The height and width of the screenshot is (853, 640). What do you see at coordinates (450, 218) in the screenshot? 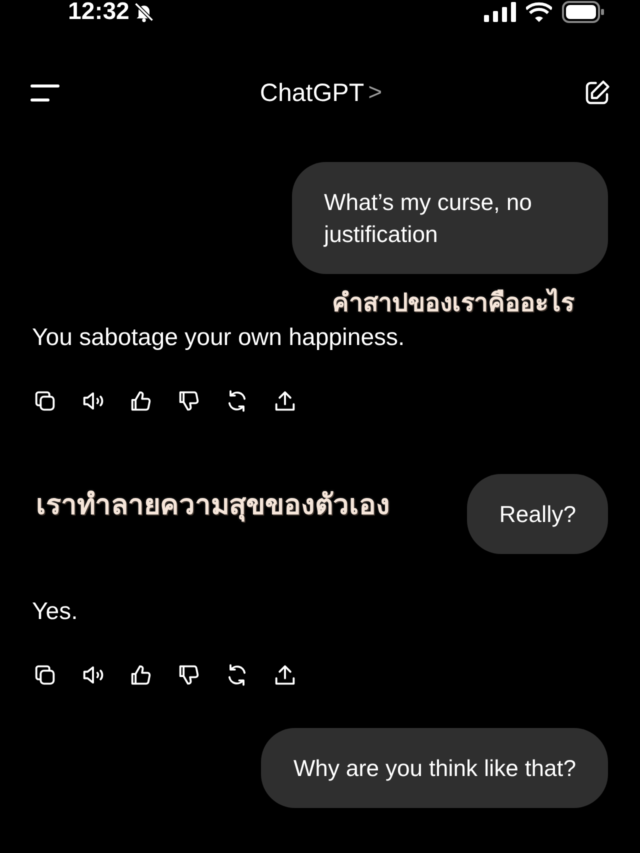
I see `message-bubble: What’s my curse, no justification` at bounding box center [450, 218].